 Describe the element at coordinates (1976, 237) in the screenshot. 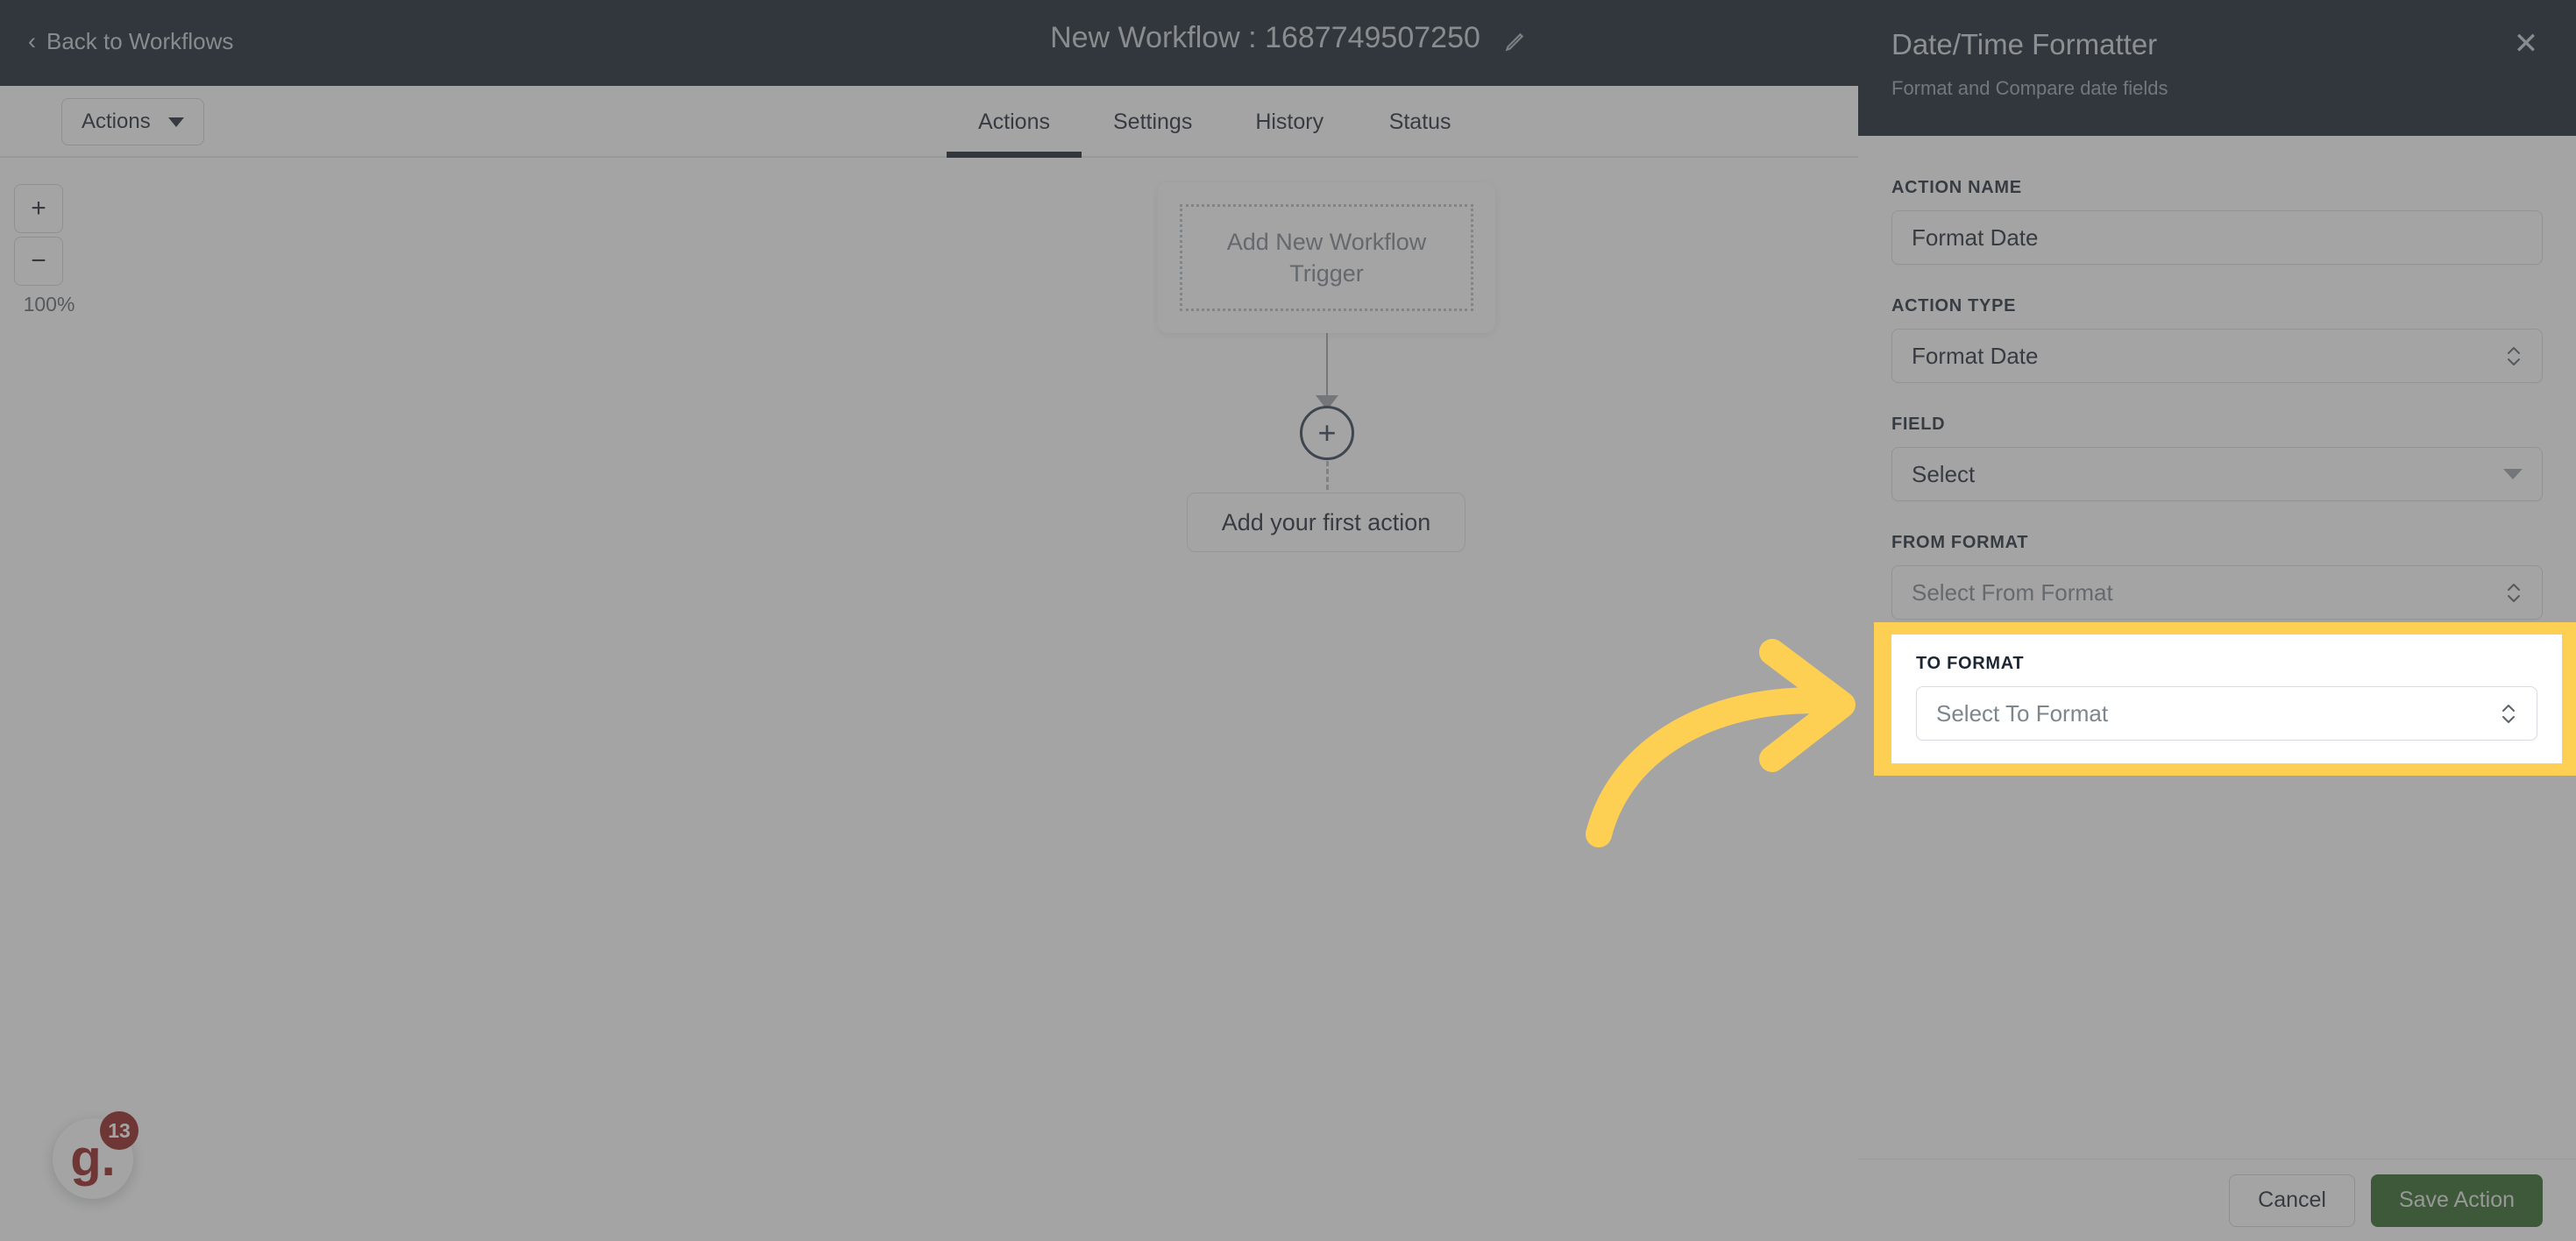

I see `action-name-value: Format Date` at that location.